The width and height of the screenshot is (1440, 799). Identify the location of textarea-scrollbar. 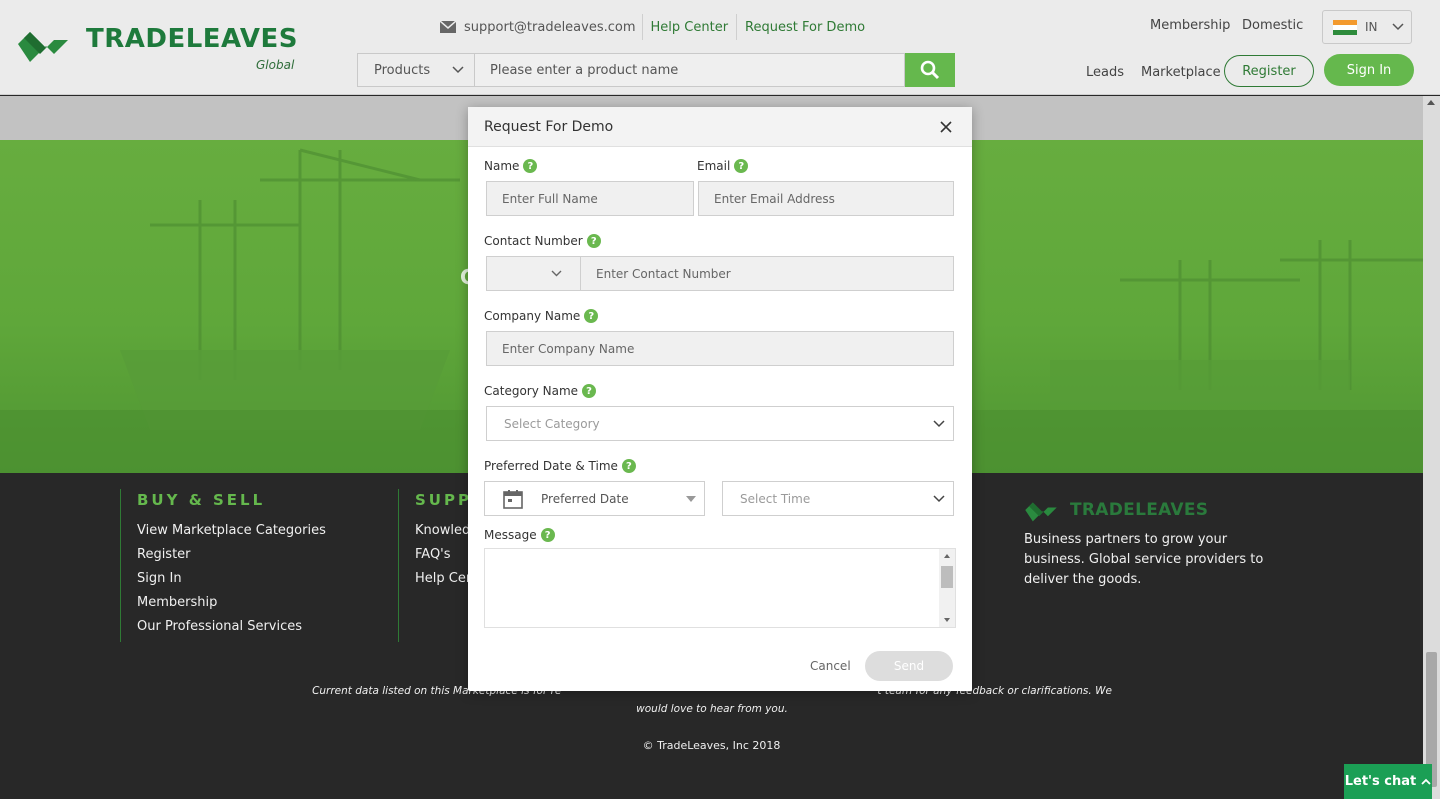
(947, 588).